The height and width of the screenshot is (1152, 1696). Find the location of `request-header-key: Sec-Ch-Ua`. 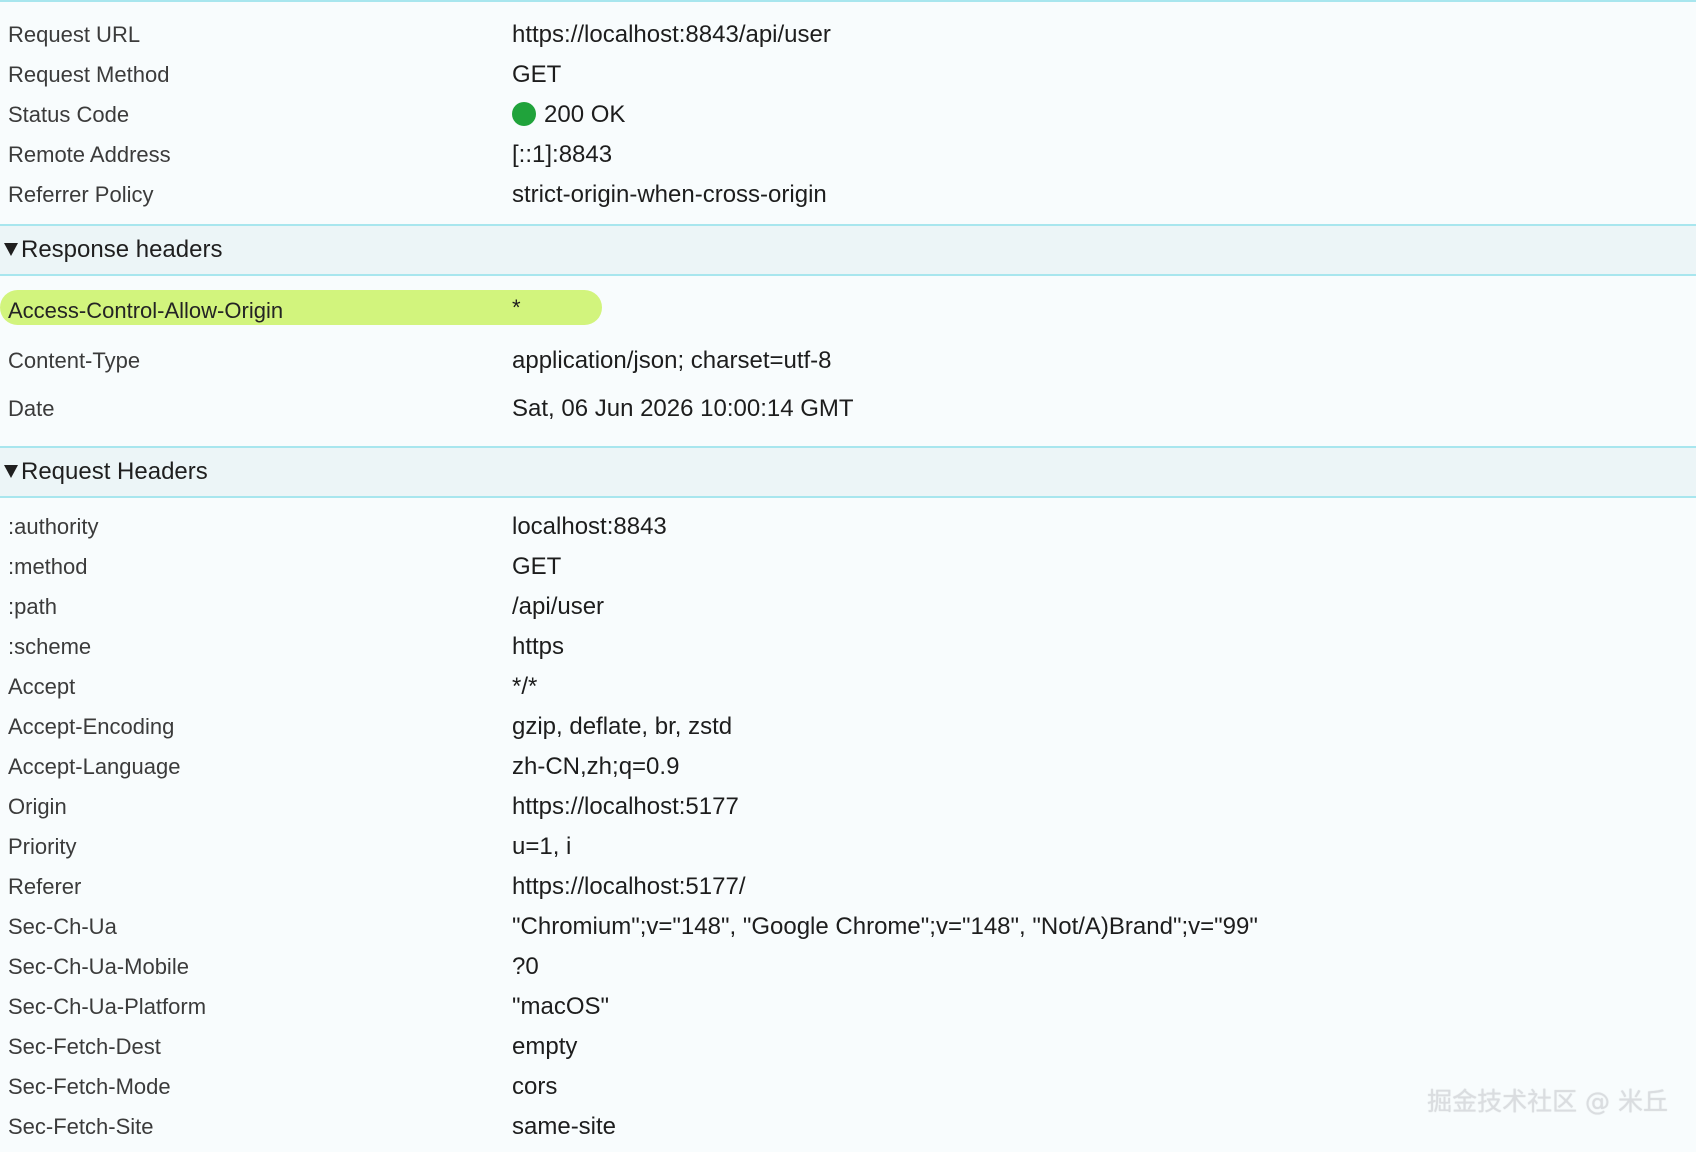

request-header-key: Sec-Ch-Ua is located at coordinates (62, 926).